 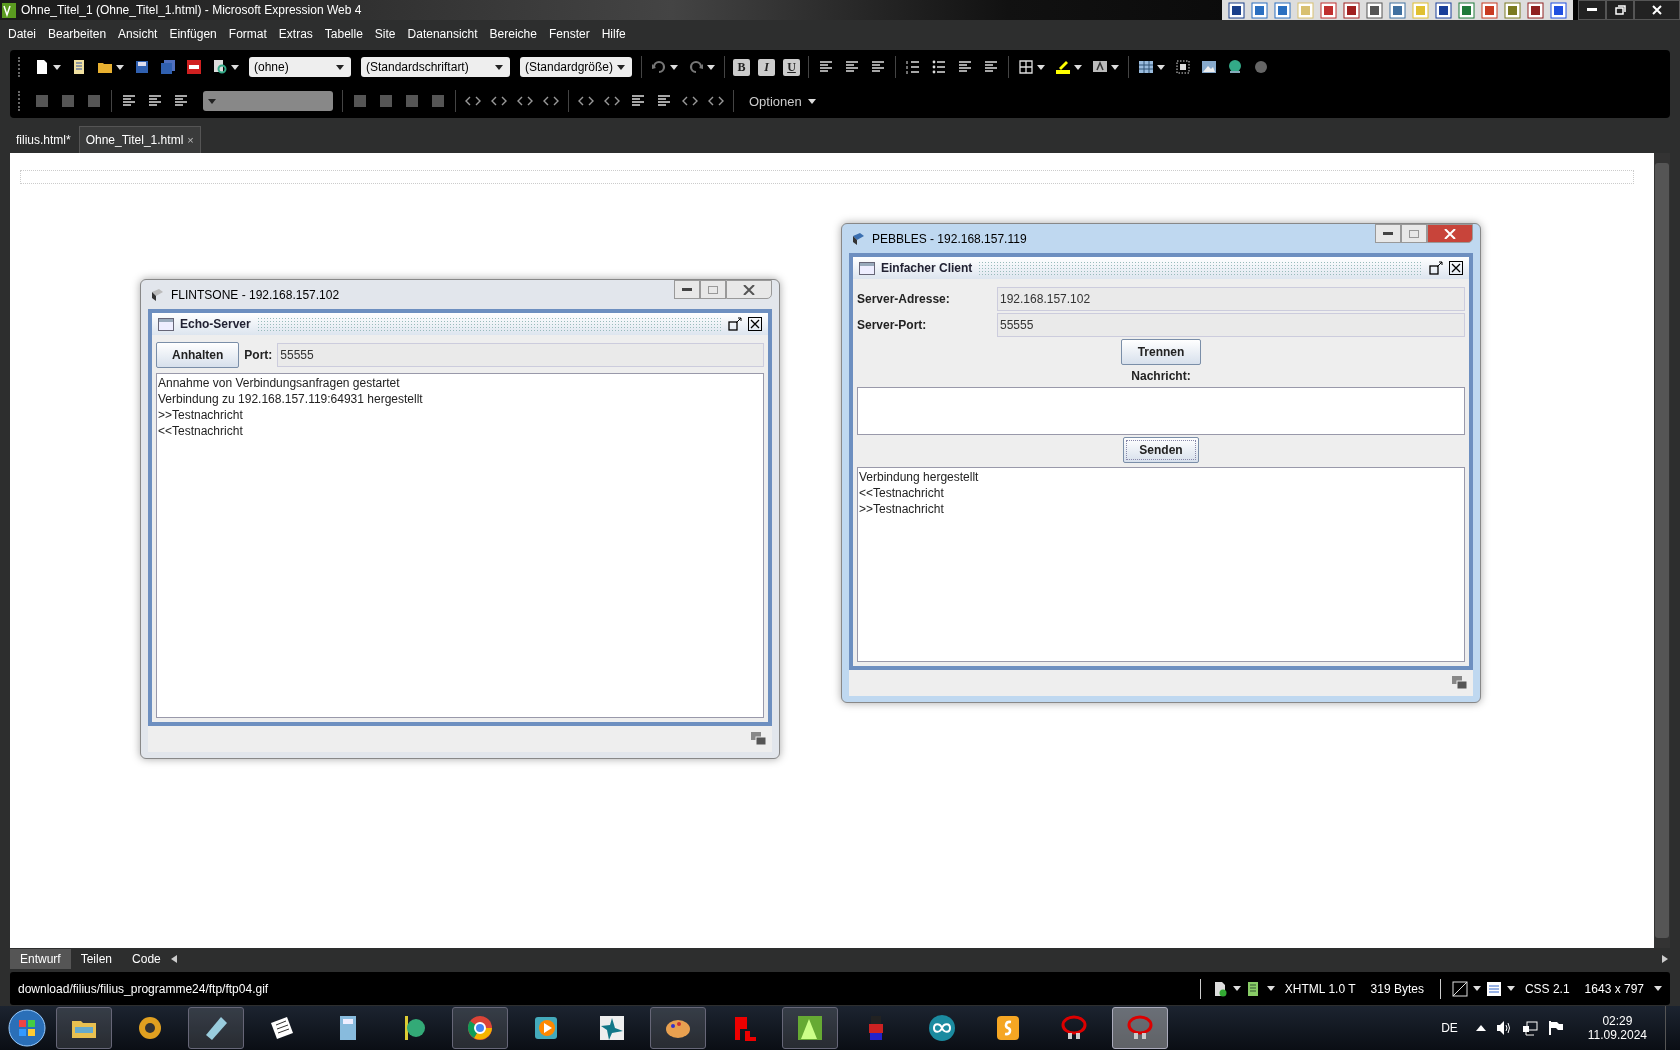 I want to click on message-field, so click(x=1161, y=411).